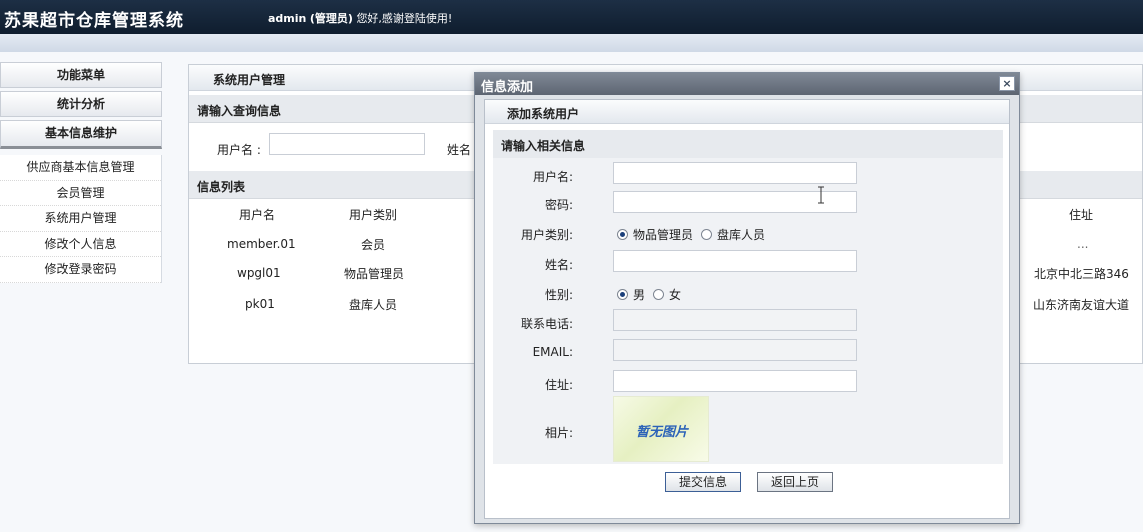  What do you see at coordinates (795, 482) in the screenshot?
I see `back-button: 返回上页` at bounding box center [795, 482].